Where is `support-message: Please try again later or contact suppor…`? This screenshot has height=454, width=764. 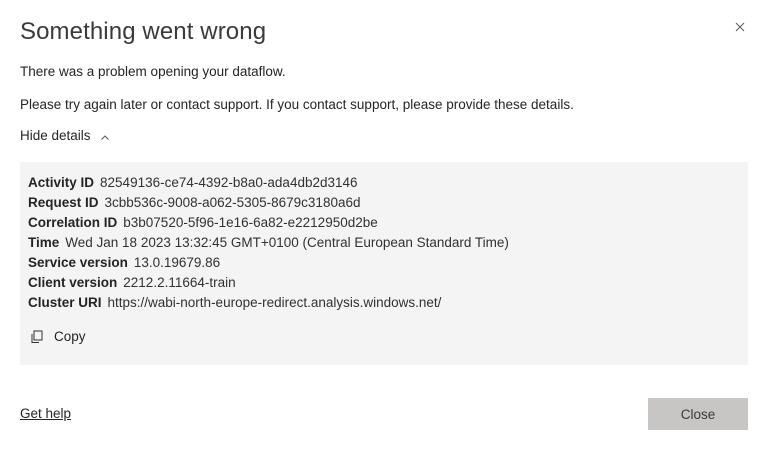
support-message: Please try again later or contact suppor… is located at coordinates (297, 104).